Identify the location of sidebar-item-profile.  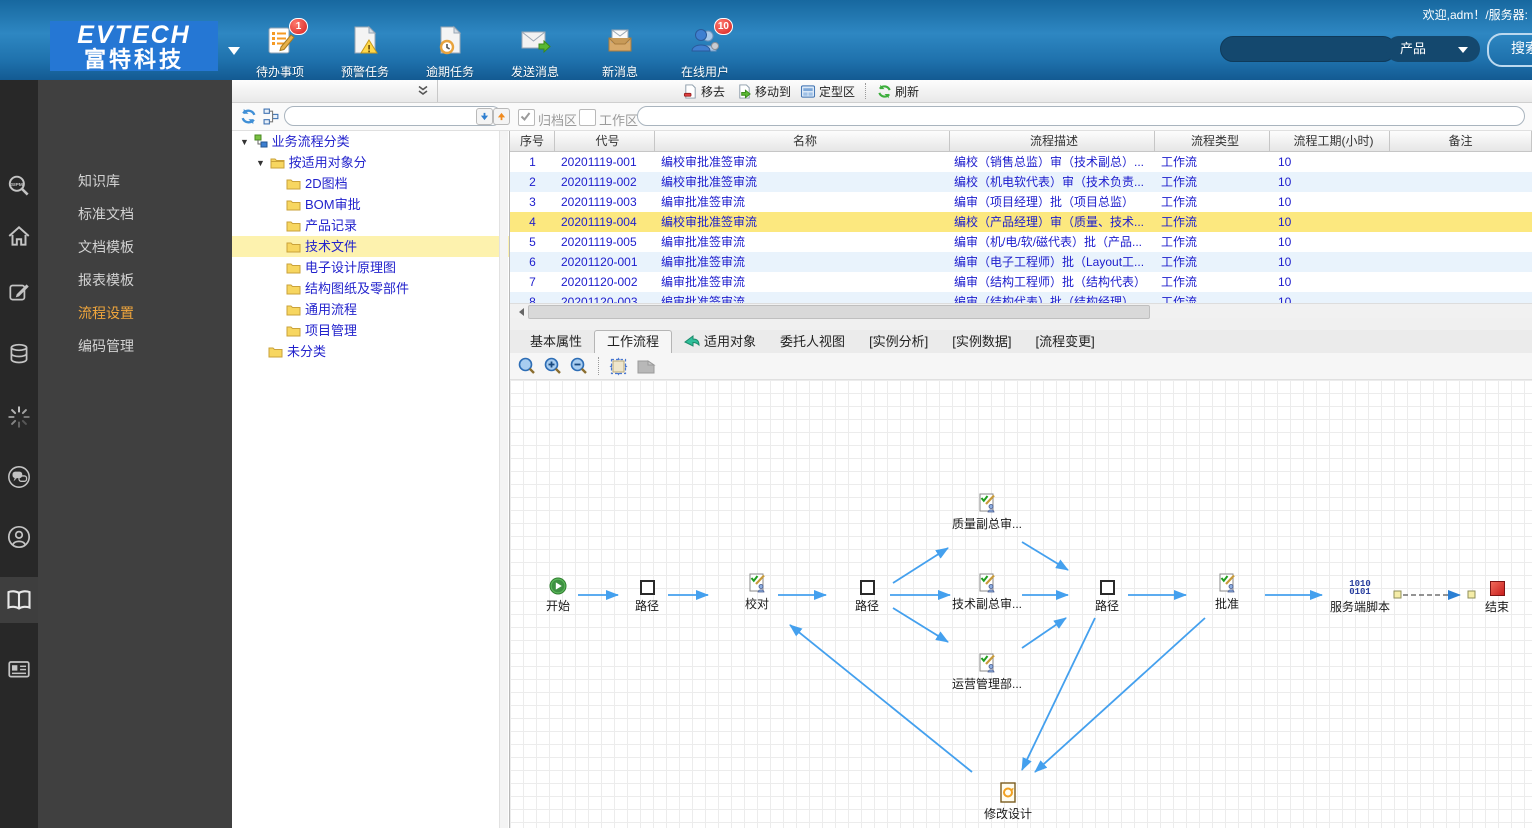
(19, 537).